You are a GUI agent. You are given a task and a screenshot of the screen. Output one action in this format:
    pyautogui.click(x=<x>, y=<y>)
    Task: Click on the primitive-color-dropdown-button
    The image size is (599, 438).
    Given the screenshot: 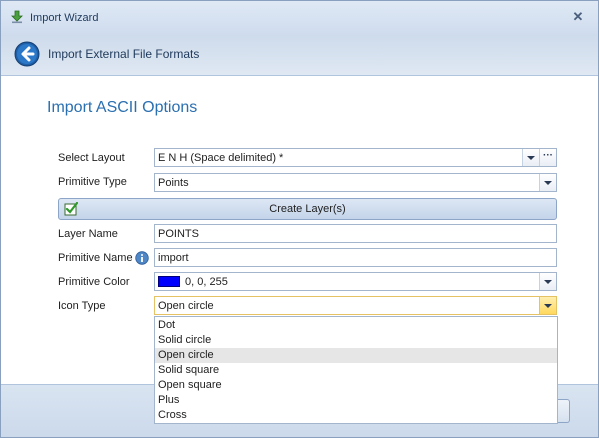 What is the action you would take?
    pyautogui.click(x=547, y=281)
    